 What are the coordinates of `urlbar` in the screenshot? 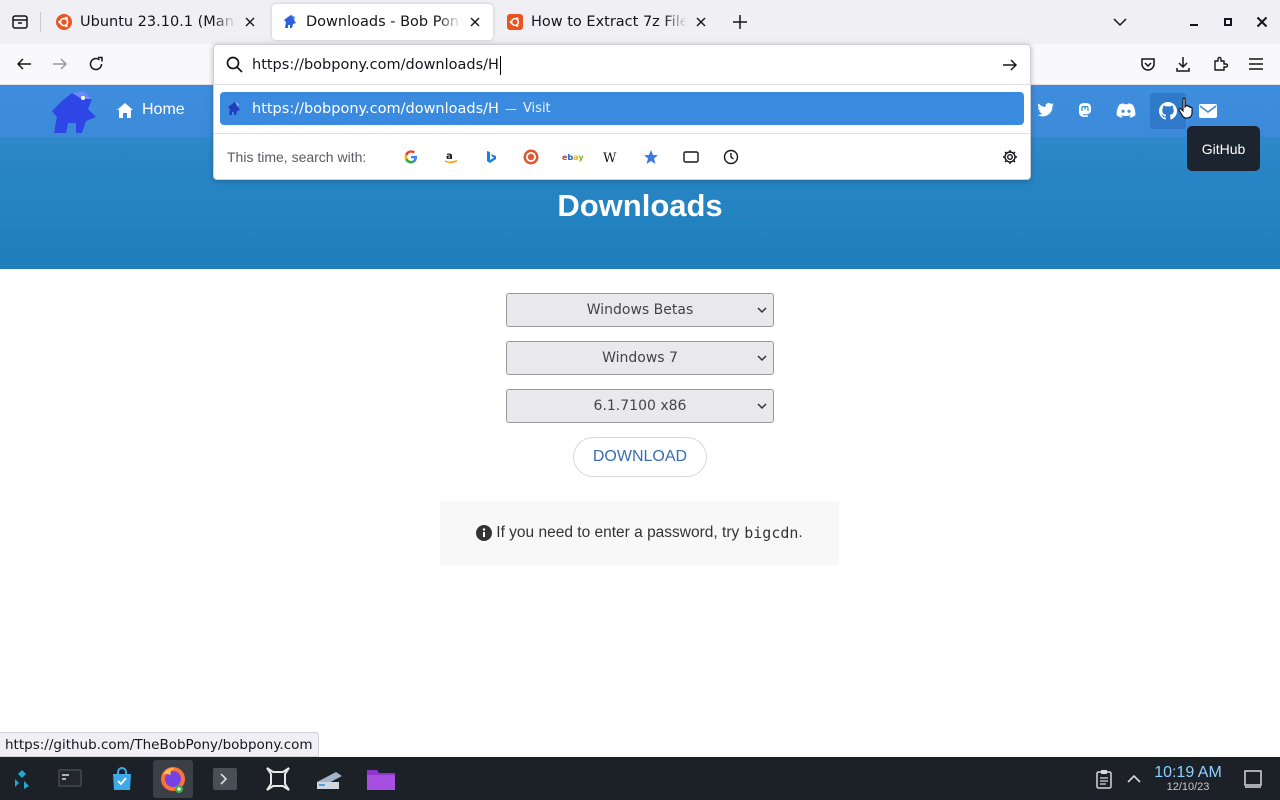 It's located at (622, 65).